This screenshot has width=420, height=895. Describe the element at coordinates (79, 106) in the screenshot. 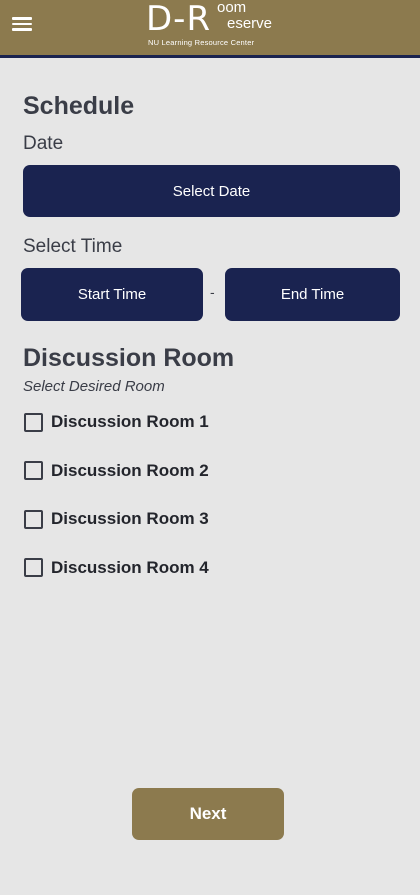

I see `schedule-heading: Schedule` at that location.